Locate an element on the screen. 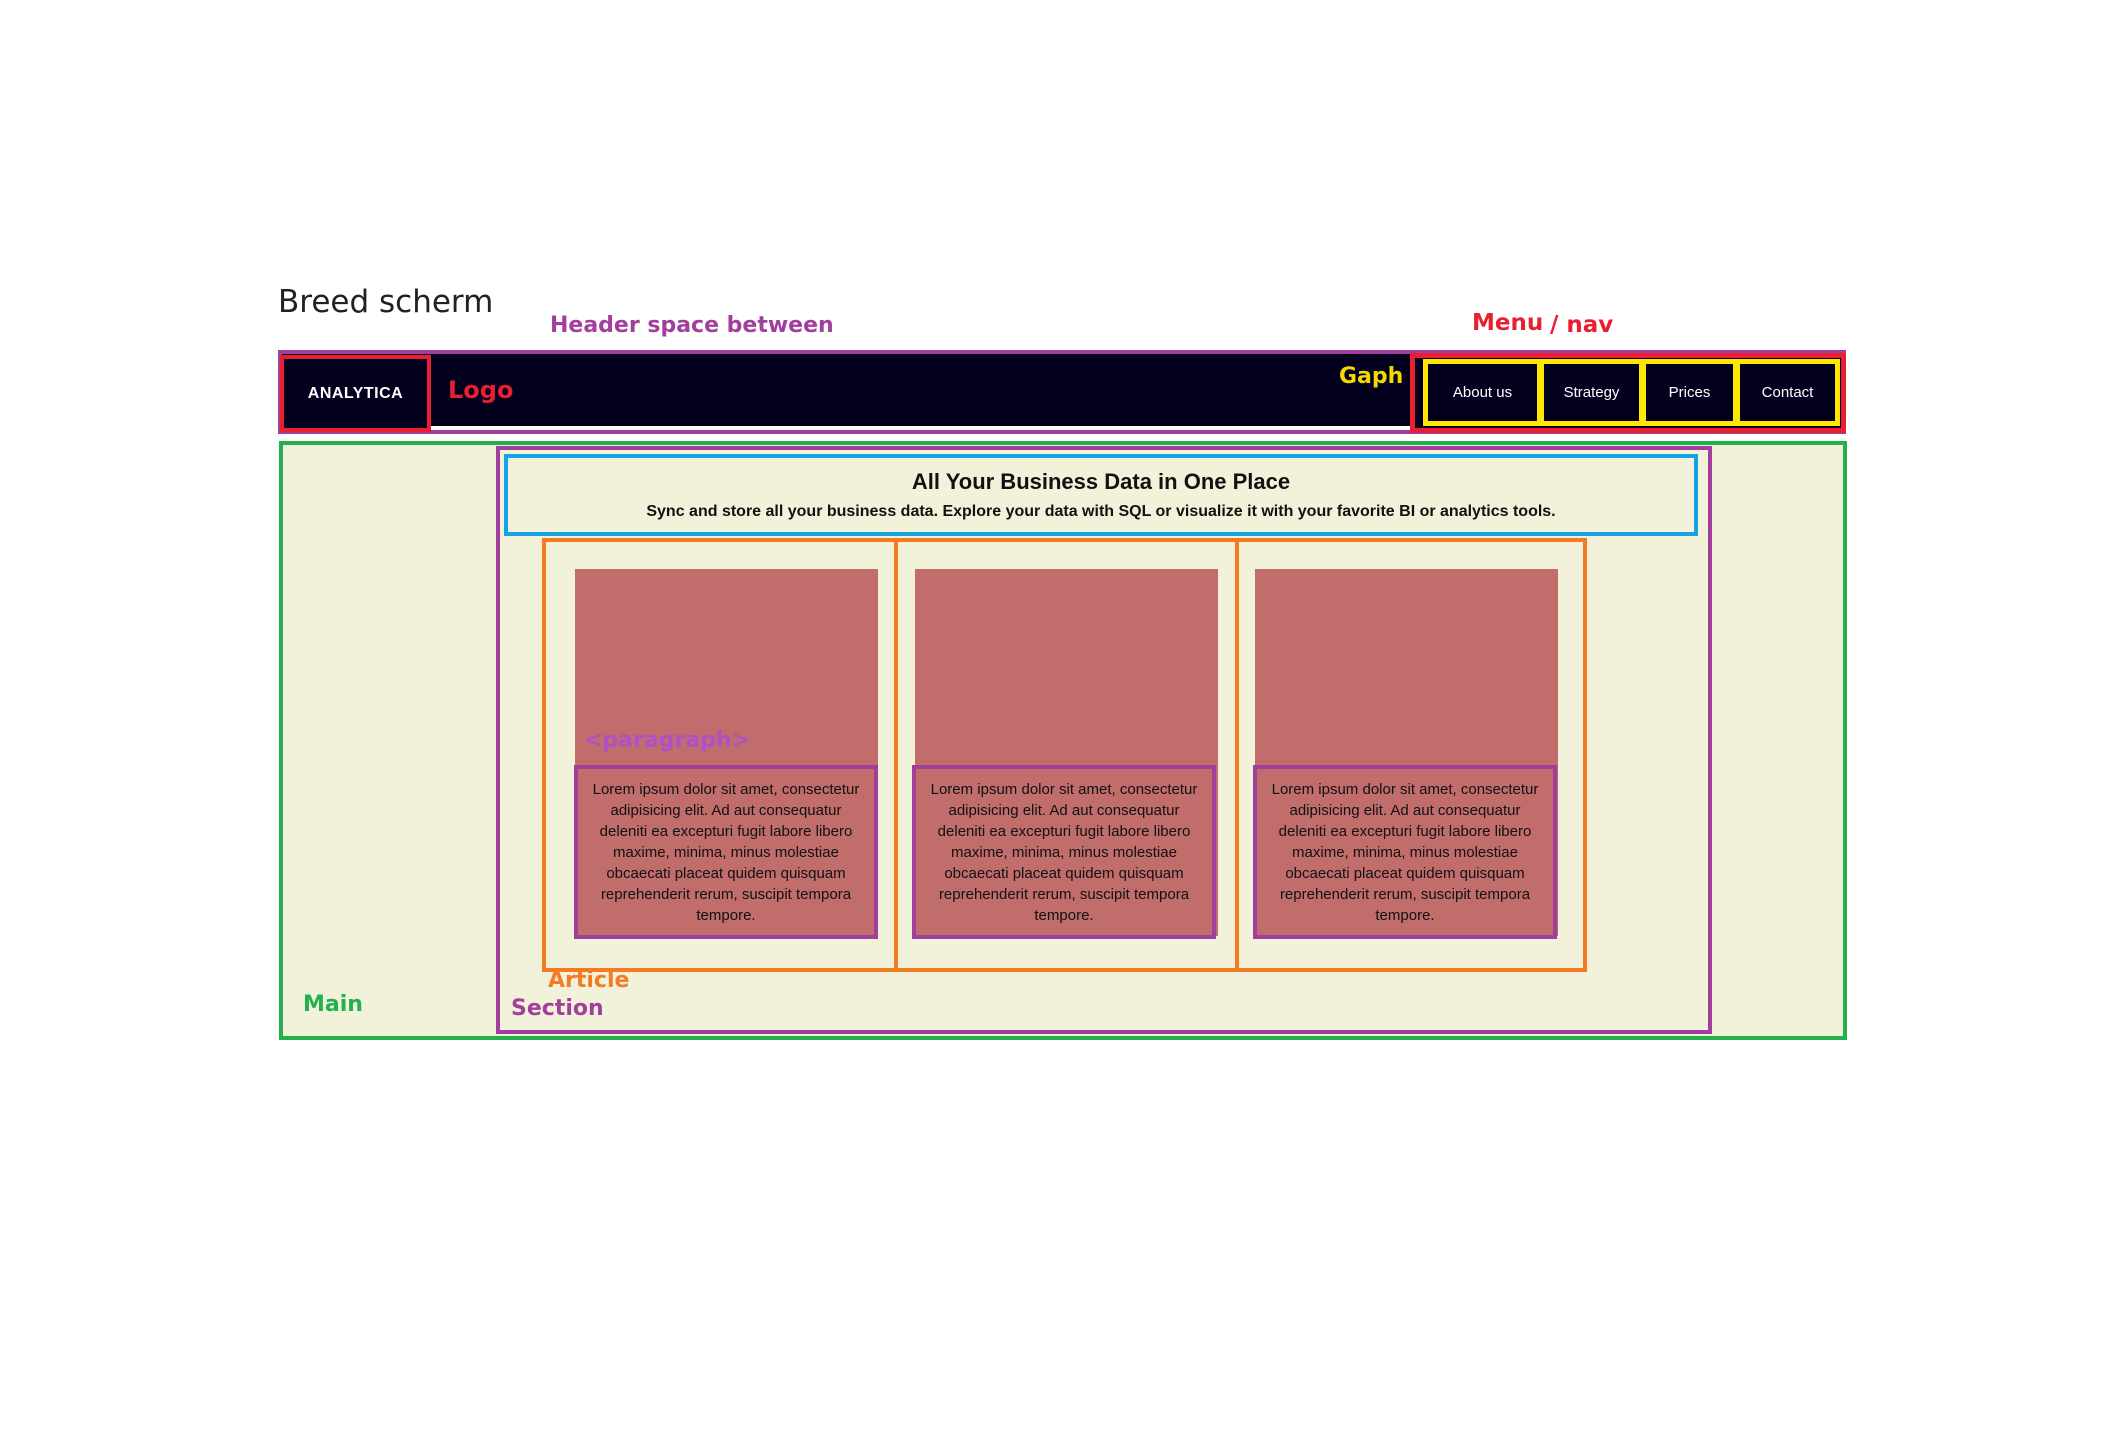 The height and width of the screenshot is (1453, 2106). annotation-paragraph: <paragraph> is located at coordinates (667, 740).